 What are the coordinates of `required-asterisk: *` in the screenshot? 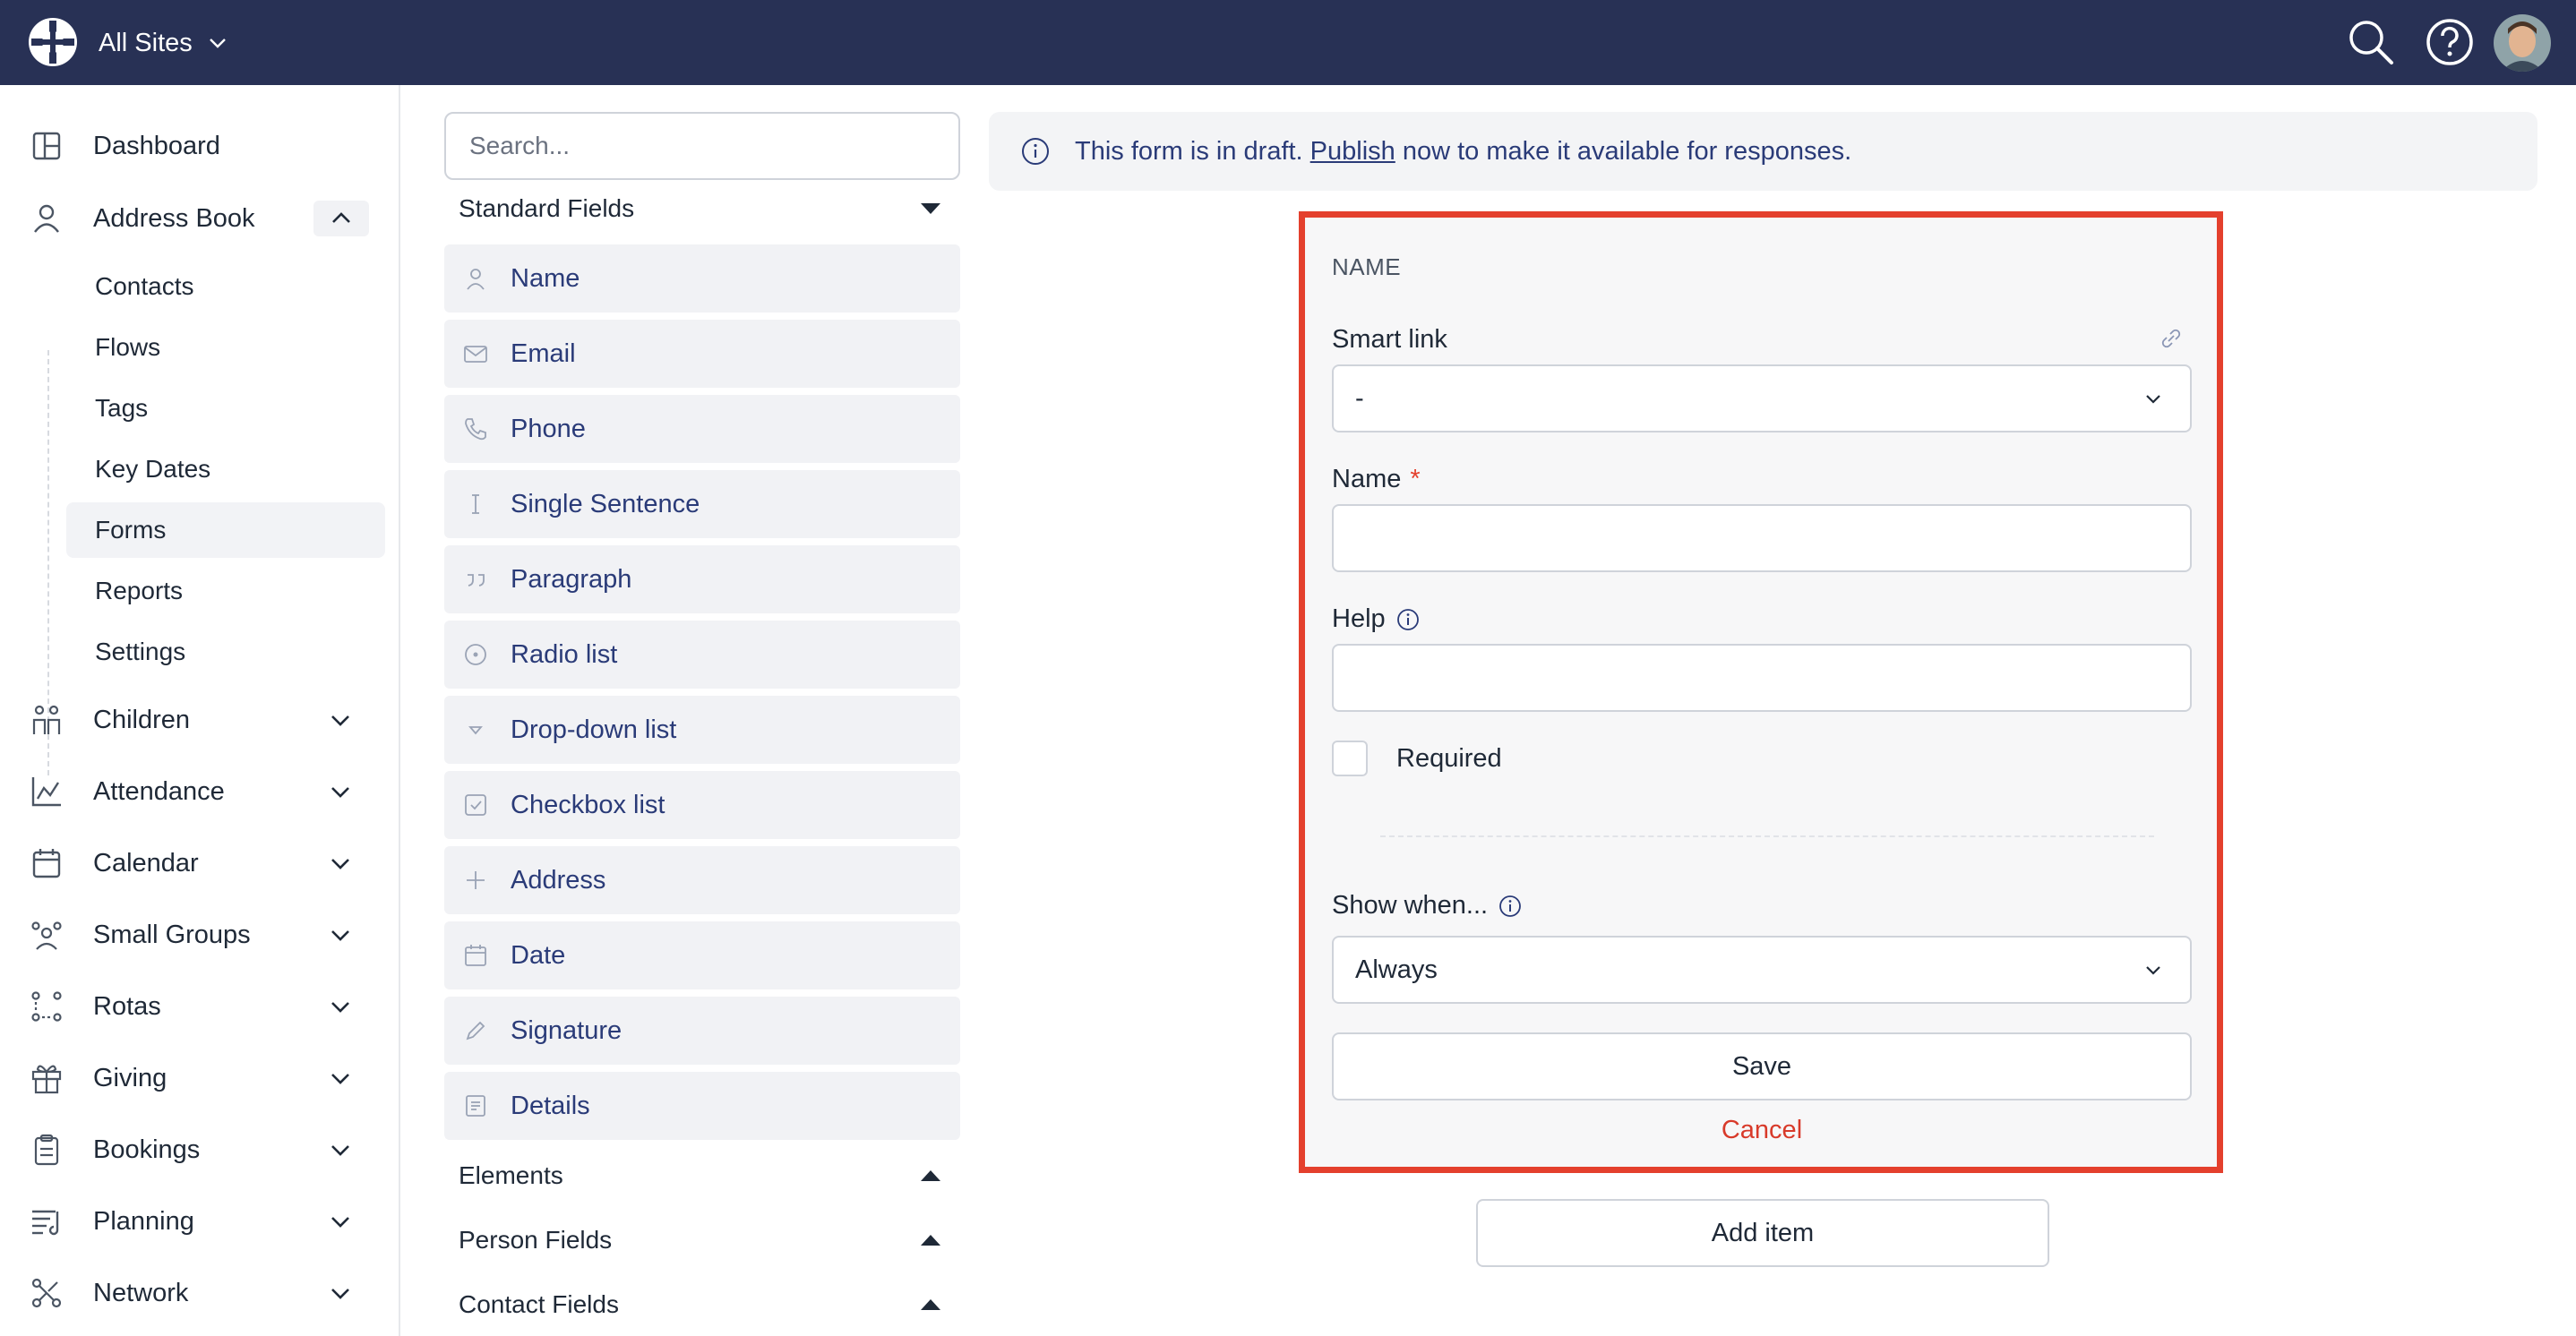 It's located at (1415, 479).